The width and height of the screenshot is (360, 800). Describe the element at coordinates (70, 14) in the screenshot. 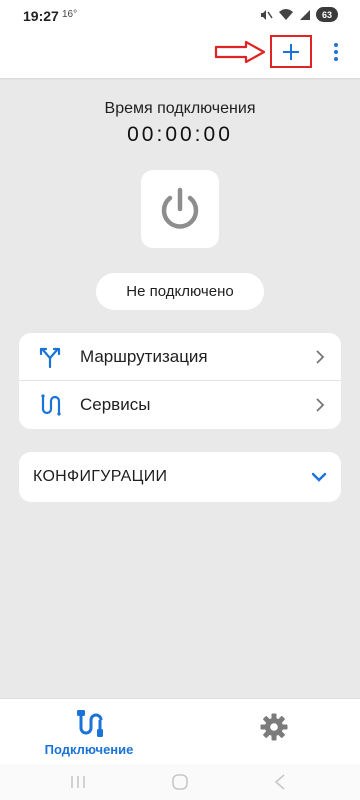

I see `status-temperature: 16°` at that location.